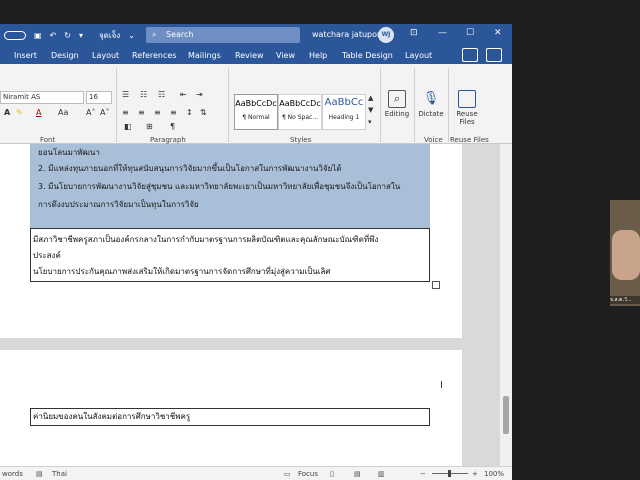  I want to click on font-name-field: Niramit AS, so click(42, 97).